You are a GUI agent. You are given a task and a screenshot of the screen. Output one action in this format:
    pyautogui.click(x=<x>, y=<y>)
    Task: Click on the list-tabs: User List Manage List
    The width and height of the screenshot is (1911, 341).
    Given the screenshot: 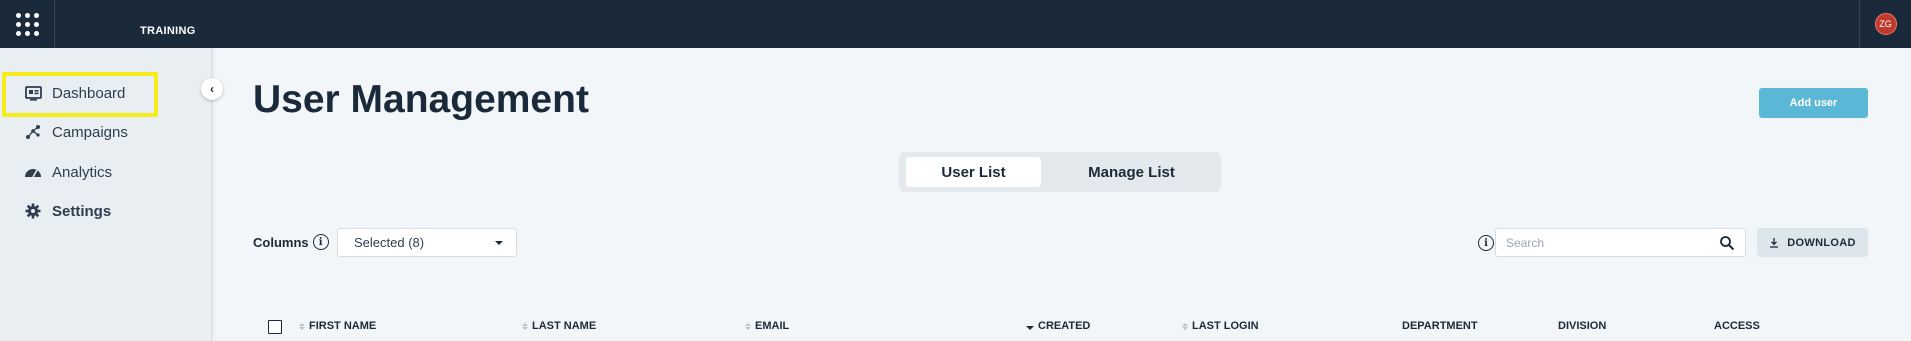 What is the action you would take?
    pyautogui.click(x=1060, y=172)
    